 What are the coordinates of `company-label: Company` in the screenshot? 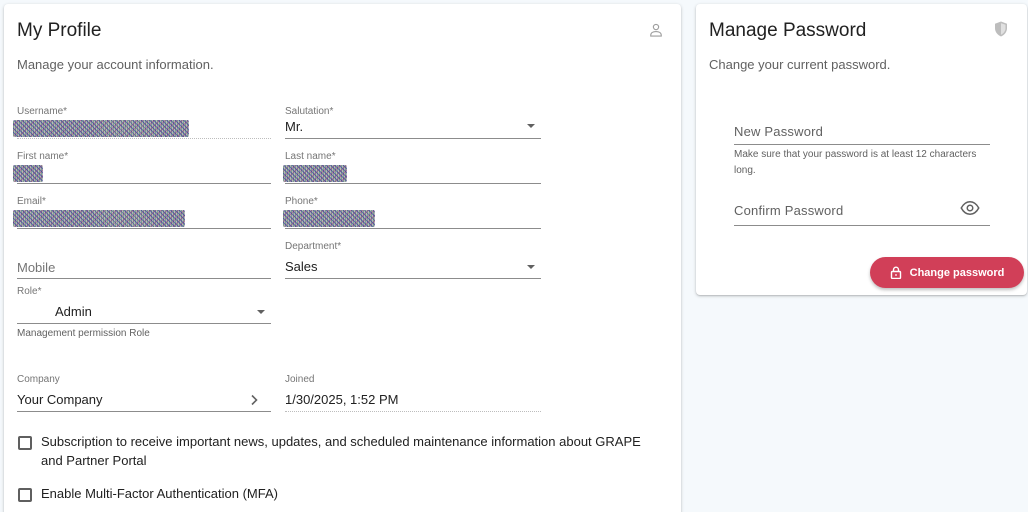 It's located at (38, 379).